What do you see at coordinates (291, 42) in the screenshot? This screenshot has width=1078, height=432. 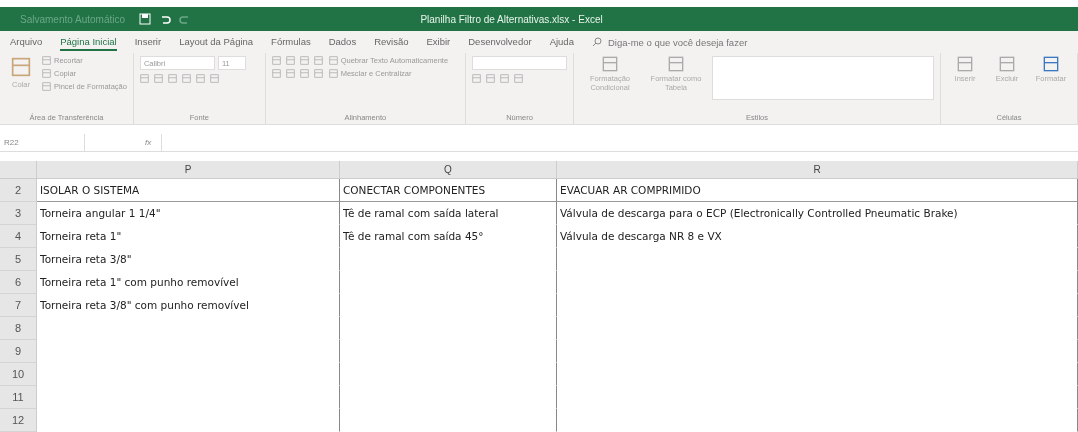 I see `ribbon-tab: Fórmulas` at bounding box center [291, 42].